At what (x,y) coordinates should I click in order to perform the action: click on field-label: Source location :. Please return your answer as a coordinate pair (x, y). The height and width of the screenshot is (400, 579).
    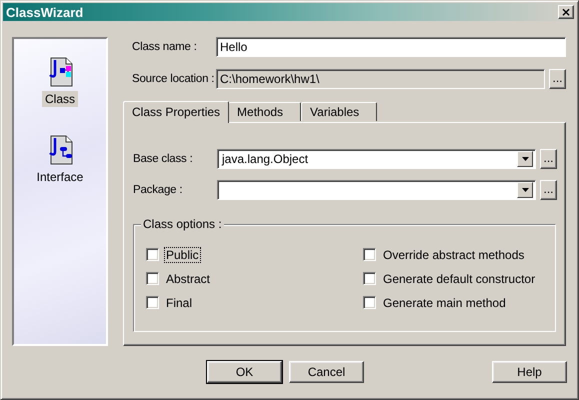
    Looking at the image, I should click on (174, 79).